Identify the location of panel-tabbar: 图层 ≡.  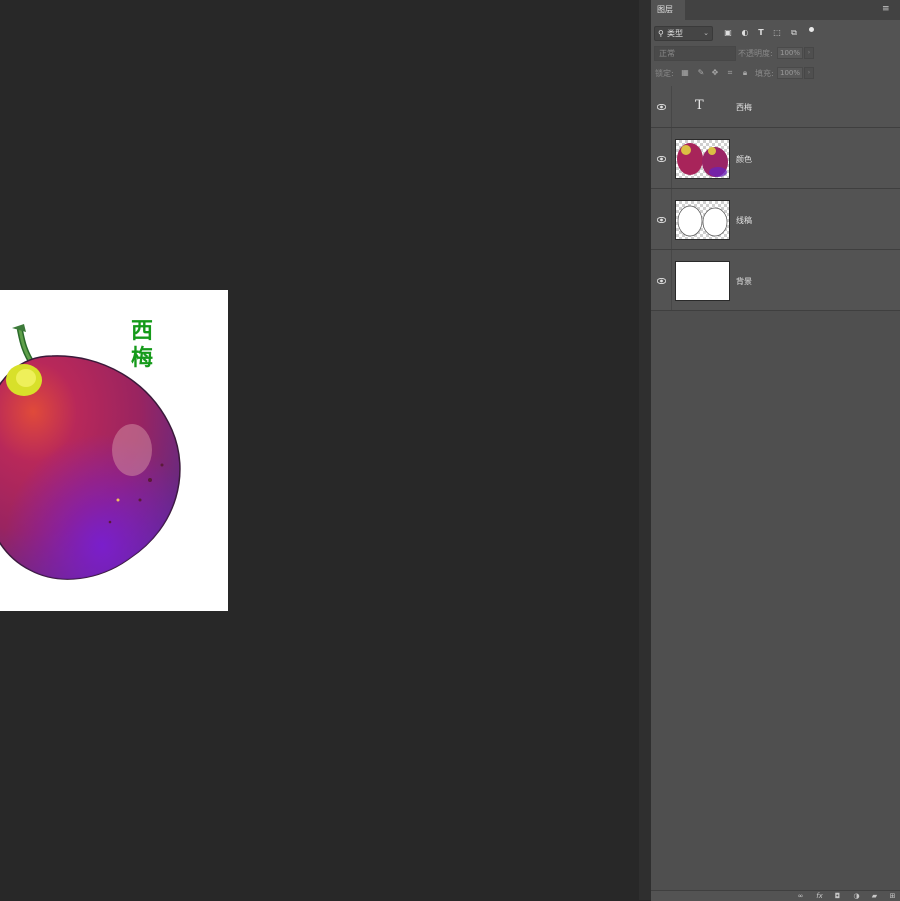
(775, 10).